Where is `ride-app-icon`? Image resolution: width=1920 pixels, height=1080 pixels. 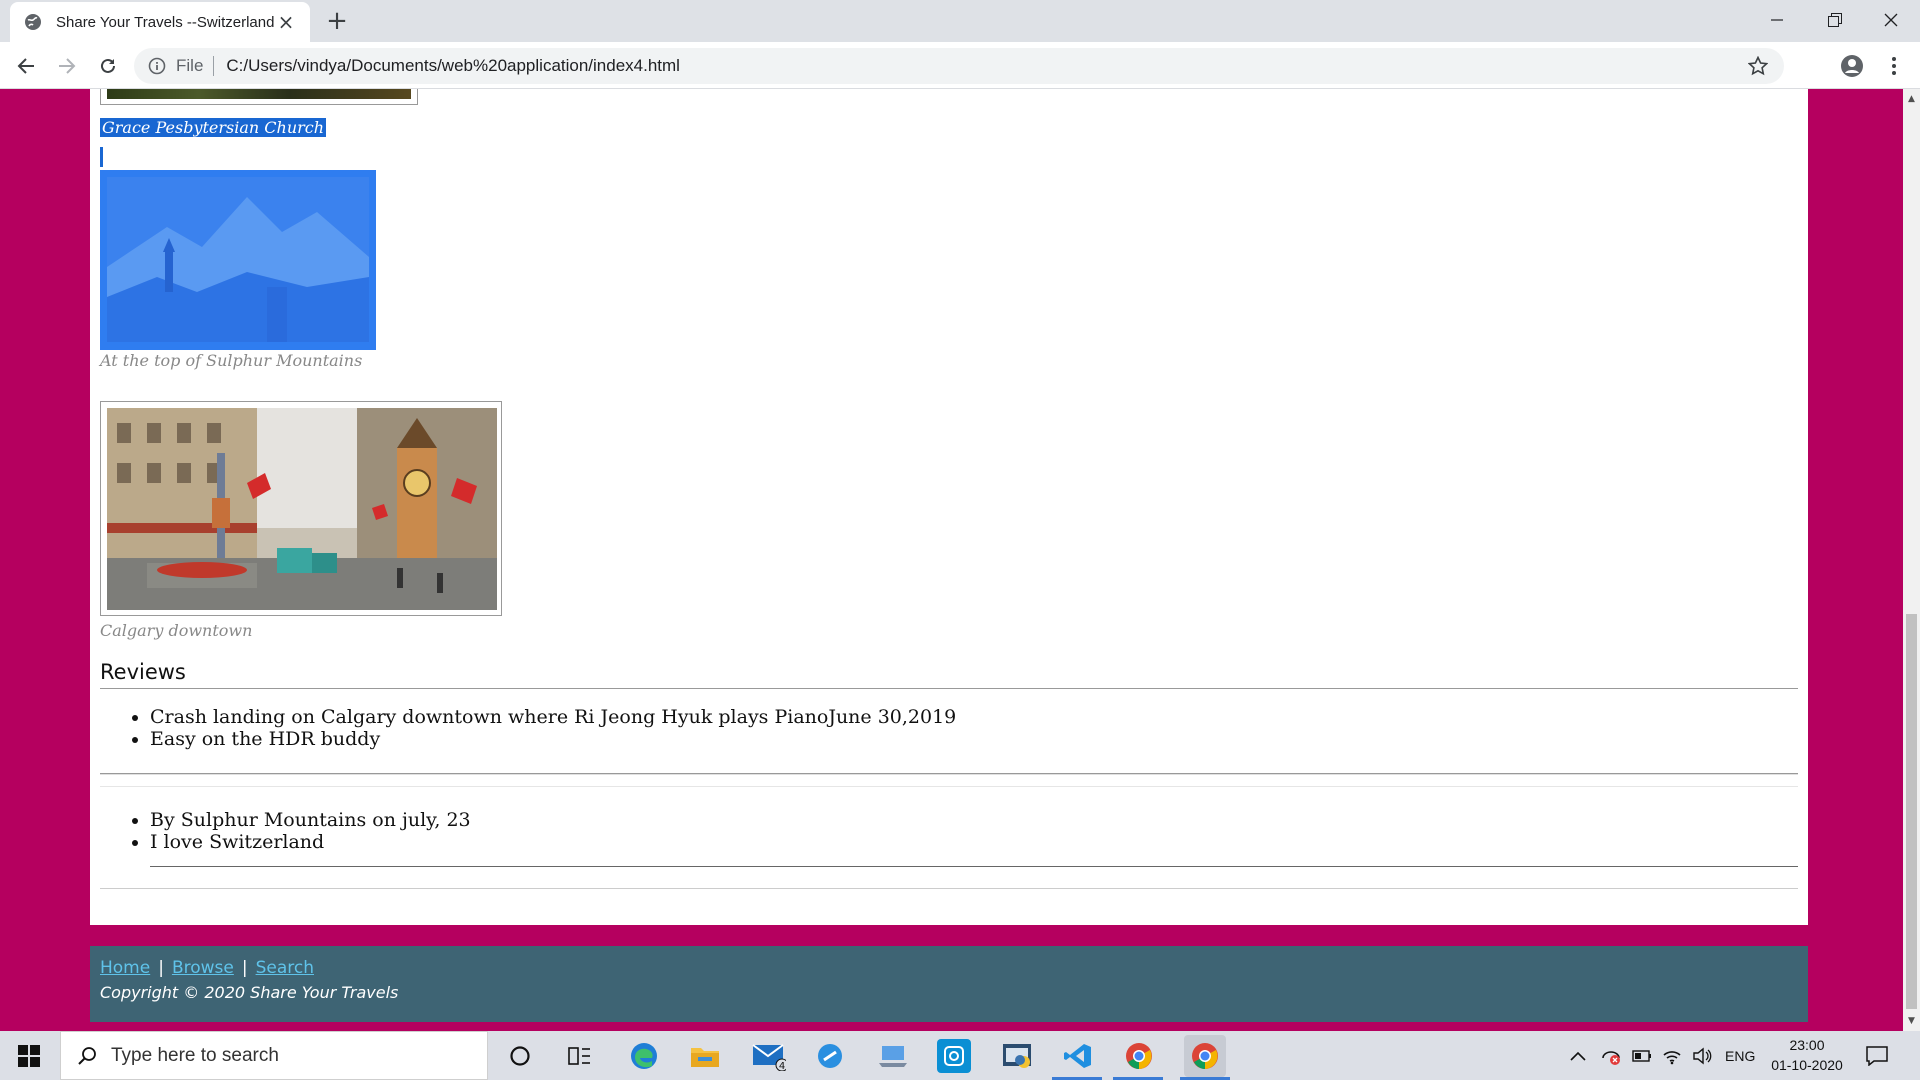
ride-app-icon is located at coordinates (830, 1056).